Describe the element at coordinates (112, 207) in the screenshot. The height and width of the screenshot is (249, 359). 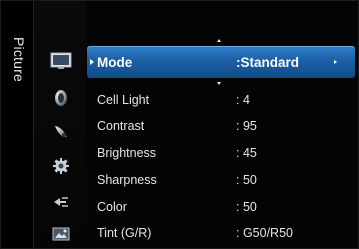
I see `menu-item-color: Color` at that location.